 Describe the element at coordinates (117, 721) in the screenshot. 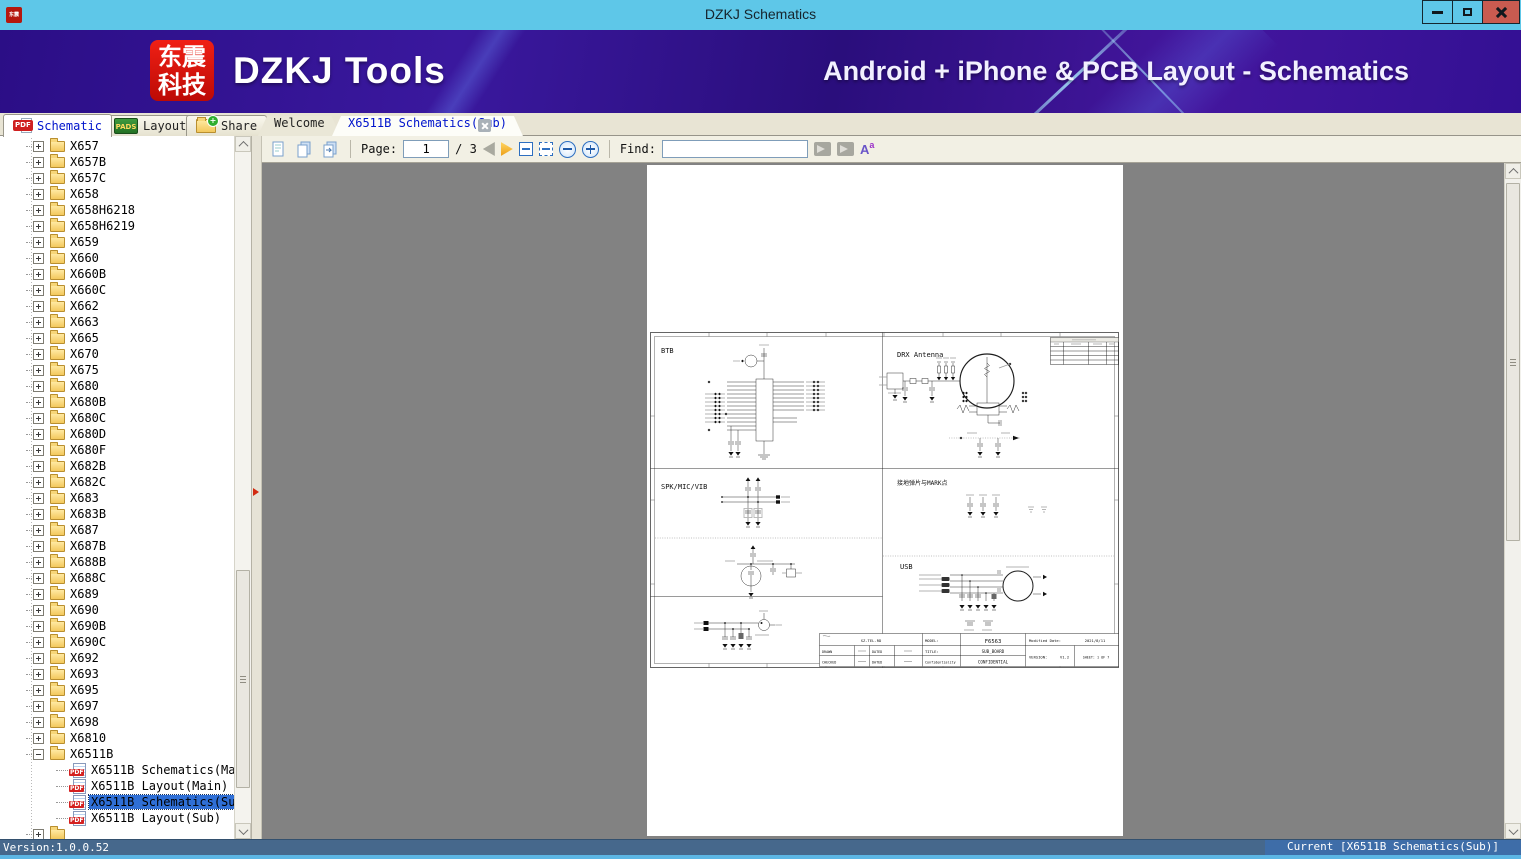

I see `tree-folder: X698` at that location.